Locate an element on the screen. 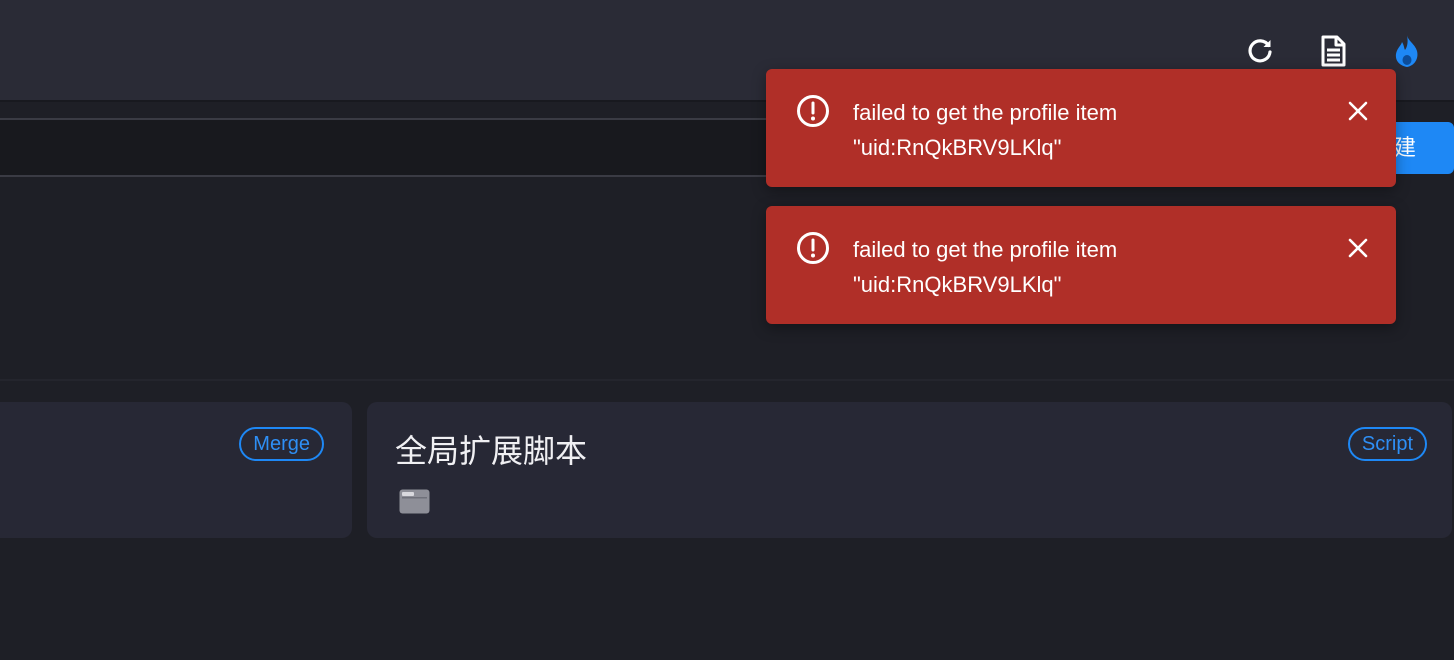  fire-icon is located at coordinates (1406, 51).